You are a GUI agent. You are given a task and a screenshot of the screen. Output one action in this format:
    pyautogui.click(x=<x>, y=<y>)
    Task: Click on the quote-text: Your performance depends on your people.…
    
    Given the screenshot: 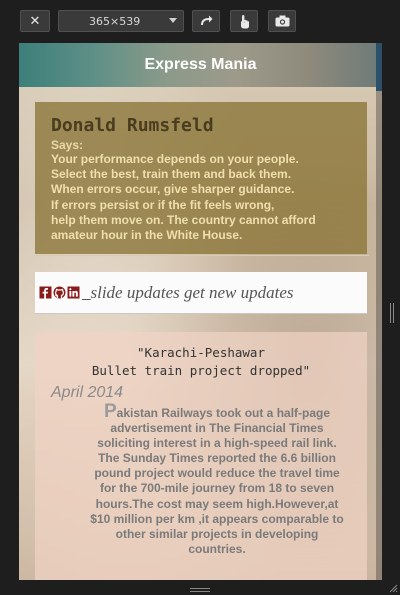 What is the action you would take?
    pyautogui.click(x=183, y=197)
    